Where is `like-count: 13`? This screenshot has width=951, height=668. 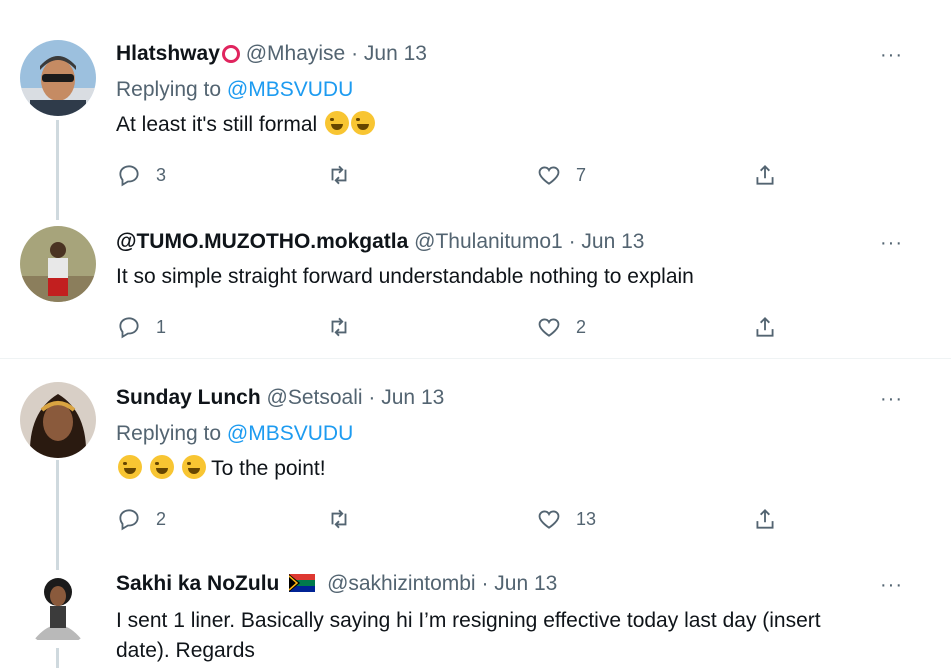
like-count: 13 is located at coordinates (586, 518).